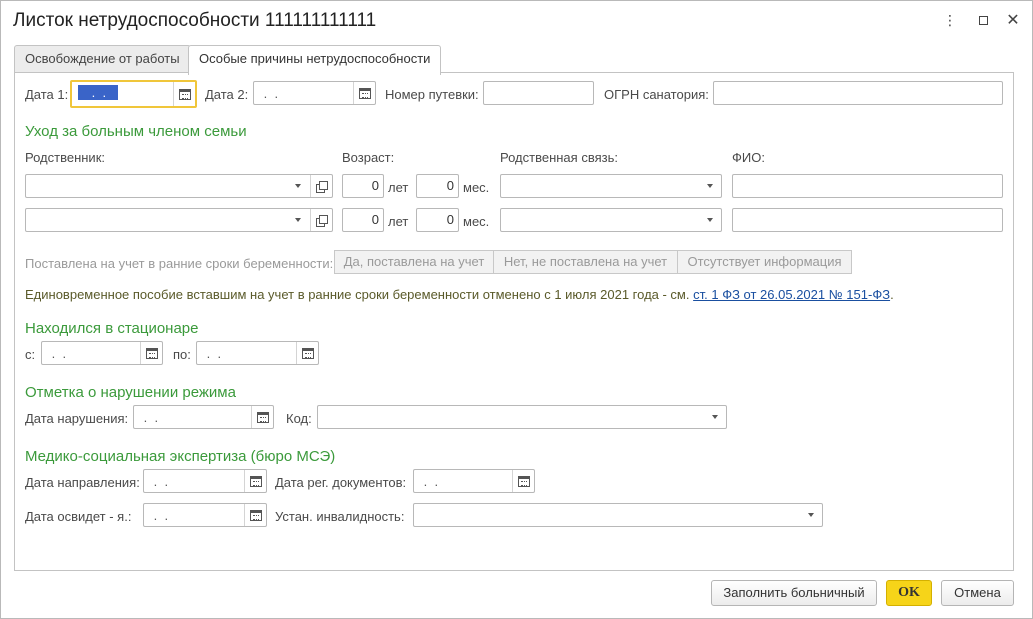 This screenshot has width=1033, height=619. Describe the element at coordinates (203, 417) in the screenshot. I see `violation-date-field: . .` at that location.